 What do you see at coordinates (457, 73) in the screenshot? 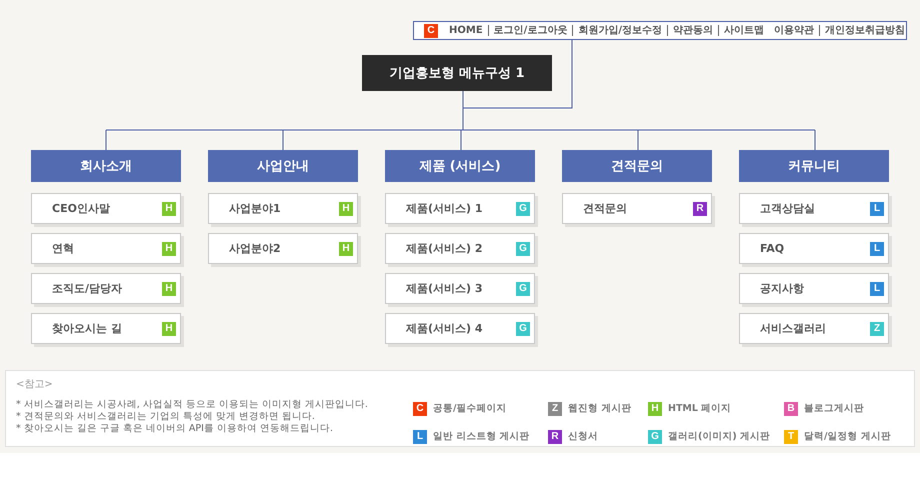
I see `chart-title: 기업홍보형 메뉴구성 1` at bounding box center [457, 73].